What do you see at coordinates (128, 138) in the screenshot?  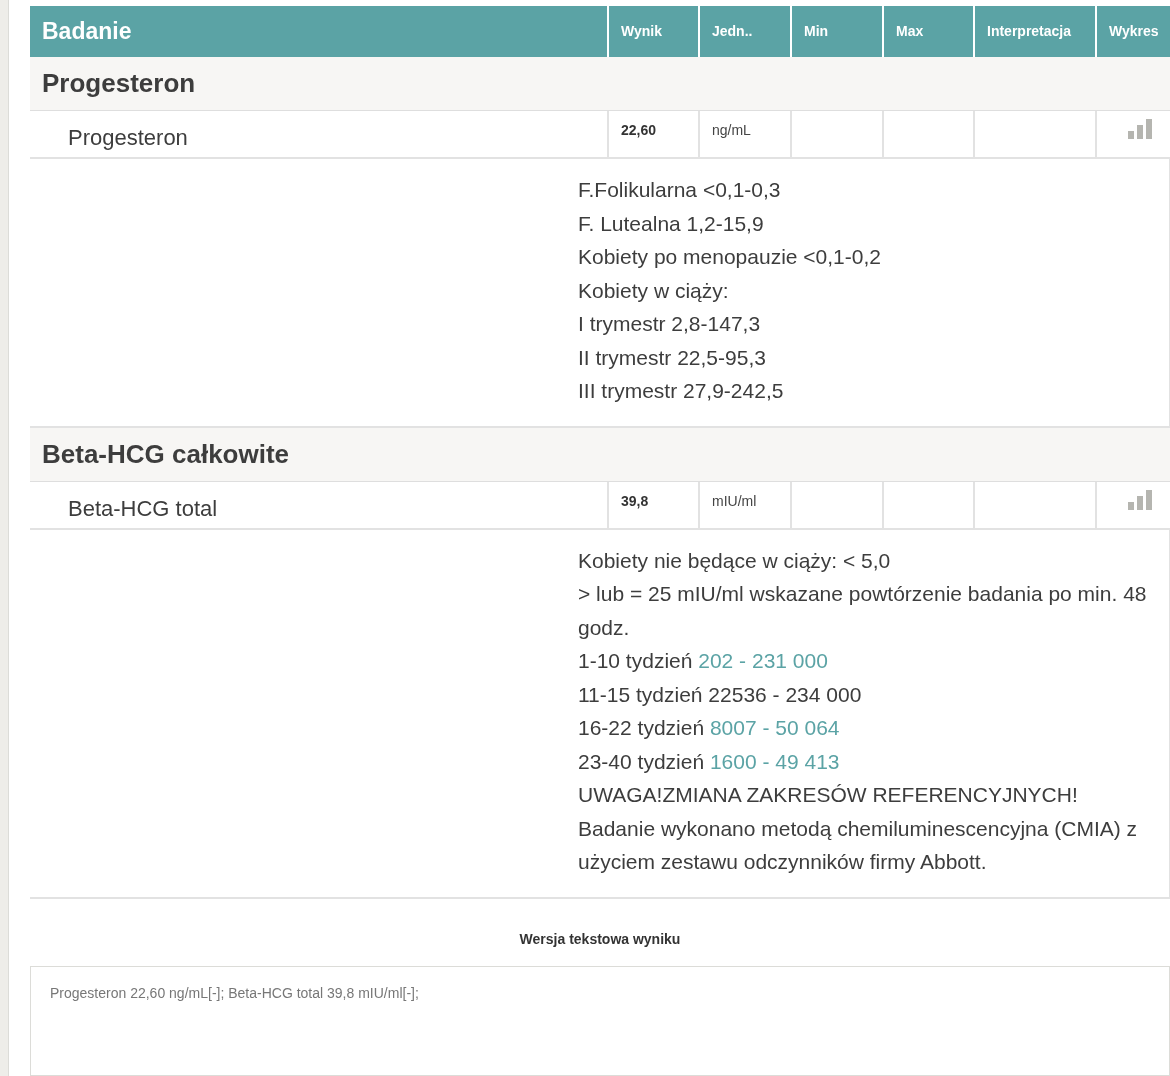 I see `test-name-cell-text: Progesteron` at bounding box center [128, 138].